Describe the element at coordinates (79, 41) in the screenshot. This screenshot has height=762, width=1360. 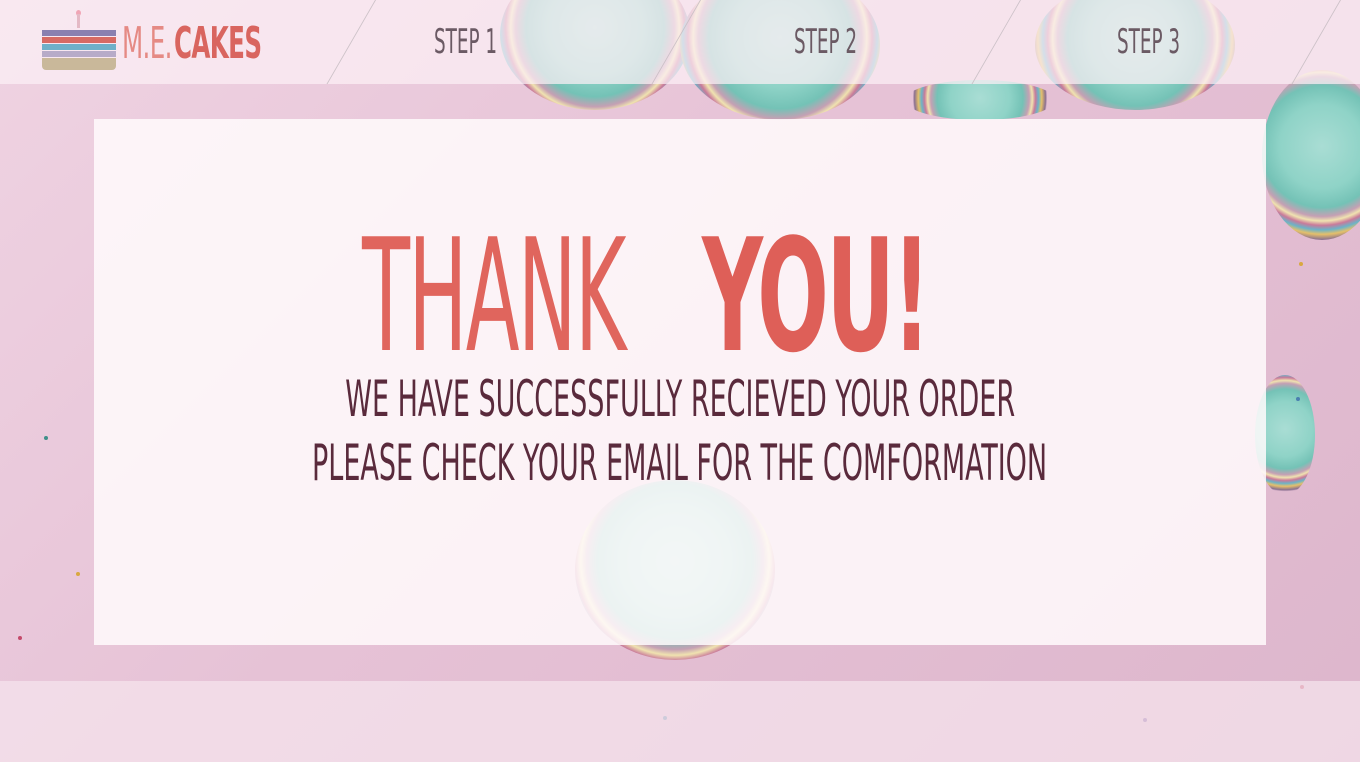
I see `cake-logo-icon` at that location.